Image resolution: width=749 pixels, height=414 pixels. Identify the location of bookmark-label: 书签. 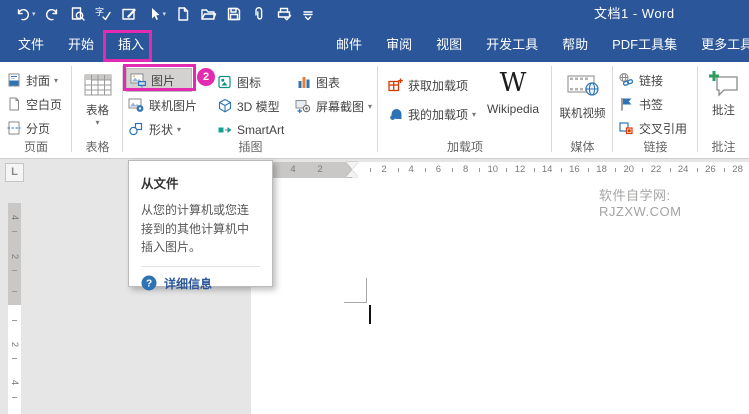
(651, 104).